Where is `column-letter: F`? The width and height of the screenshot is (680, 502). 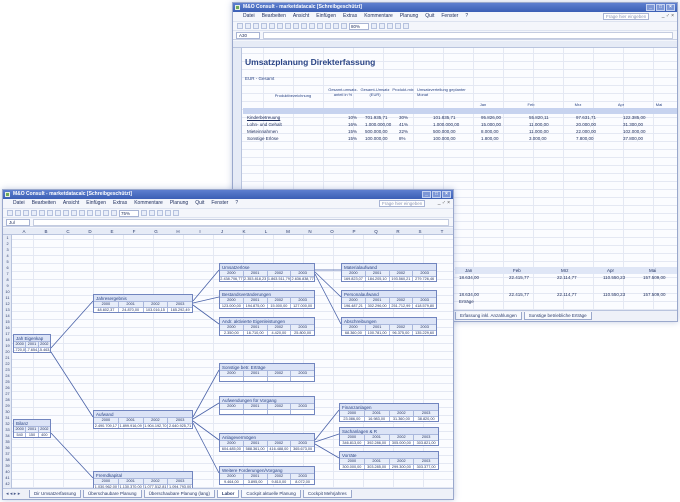 column-letter: F is located at coordinates (134, 231).